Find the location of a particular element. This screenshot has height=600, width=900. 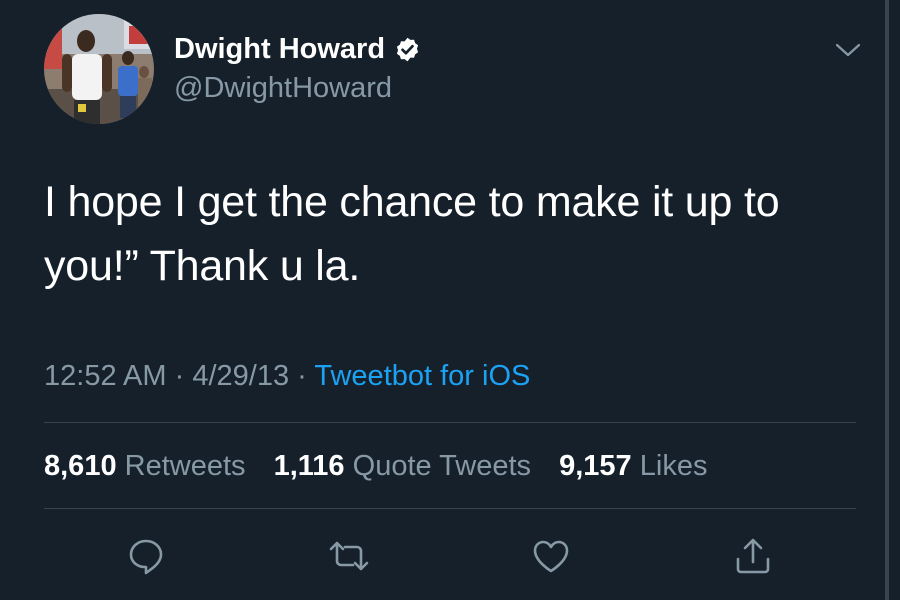

scrollbar is located at coordinates (887, 300).